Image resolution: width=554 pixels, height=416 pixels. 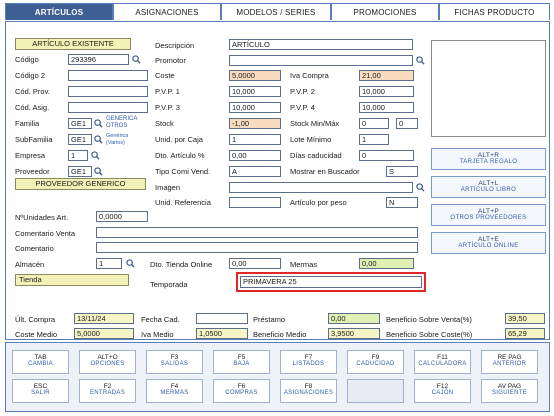 What do you see at coordinates (136, 59) in the screenshot?
I see `codigo-search-icon` at bounding box center [136, 59].